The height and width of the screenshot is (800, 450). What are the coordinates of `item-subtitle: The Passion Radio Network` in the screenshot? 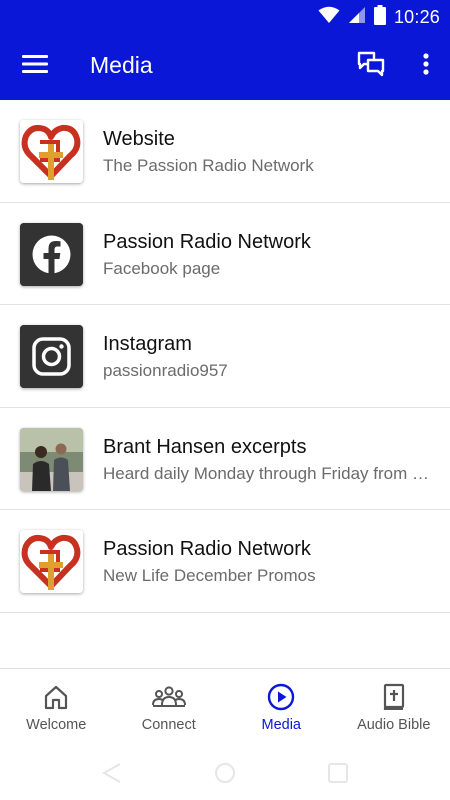 It's located at (208, 165).